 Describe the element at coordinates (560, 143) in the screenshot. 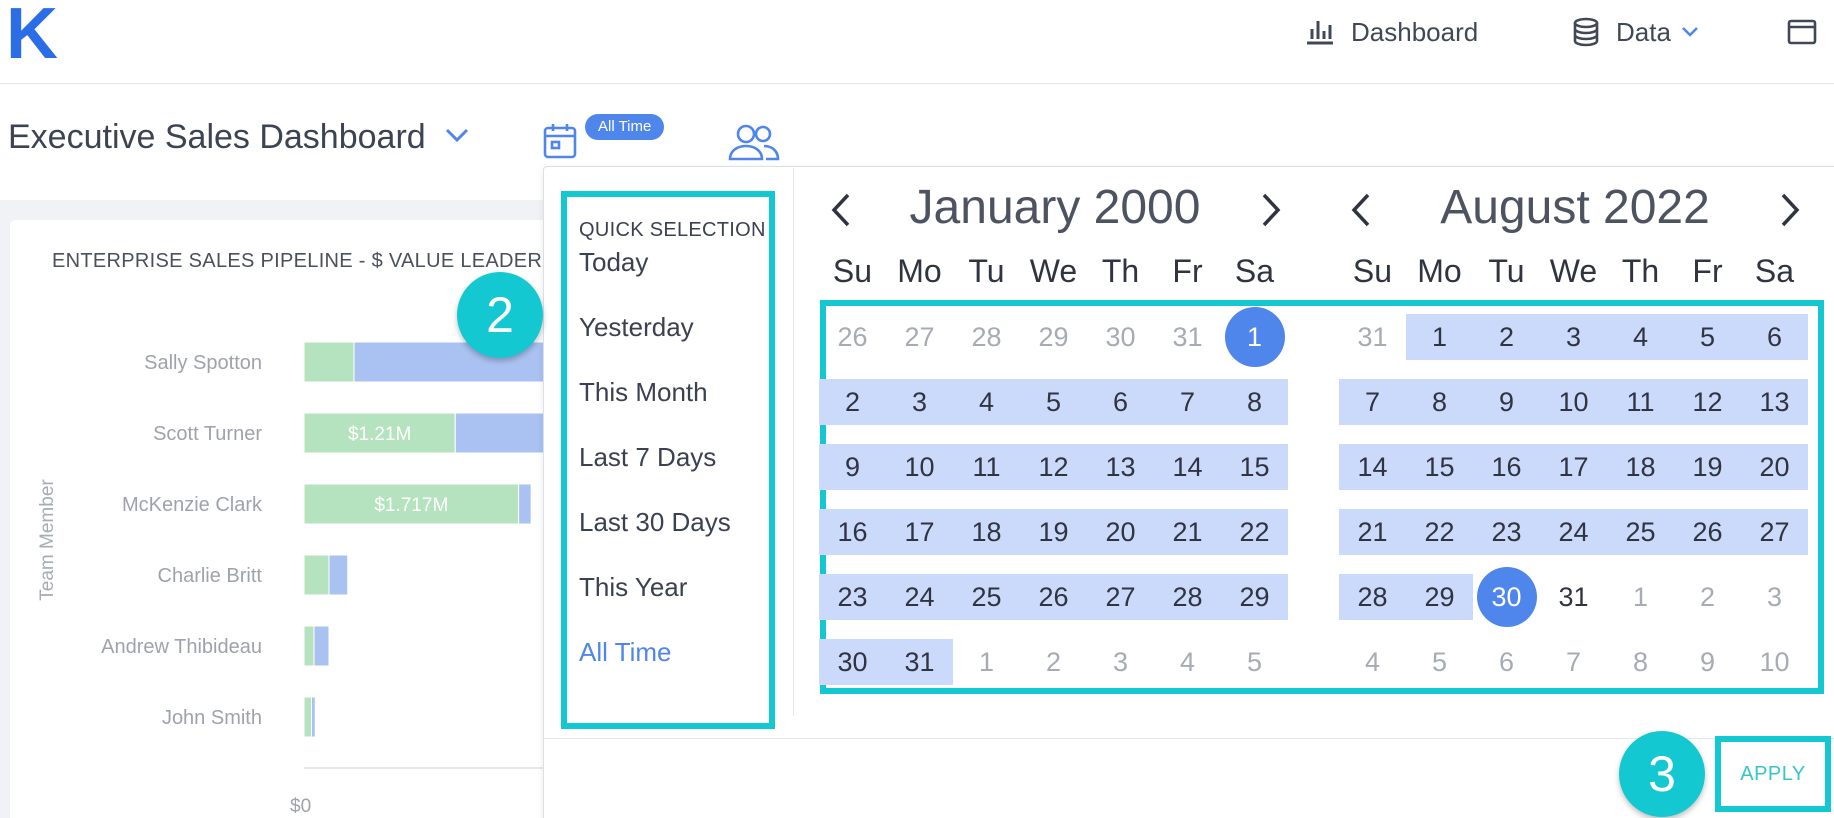

I see `calendar-icon` at that location.